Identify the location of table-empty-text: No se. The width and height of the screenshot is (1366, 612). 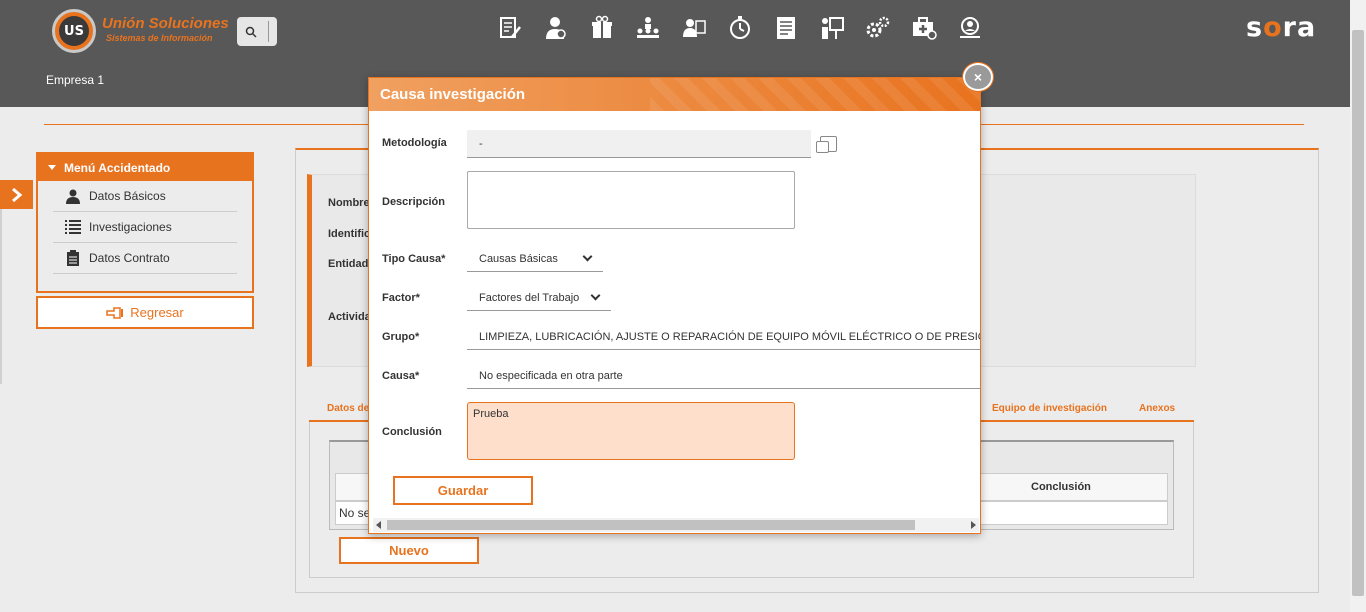
(355, 513).